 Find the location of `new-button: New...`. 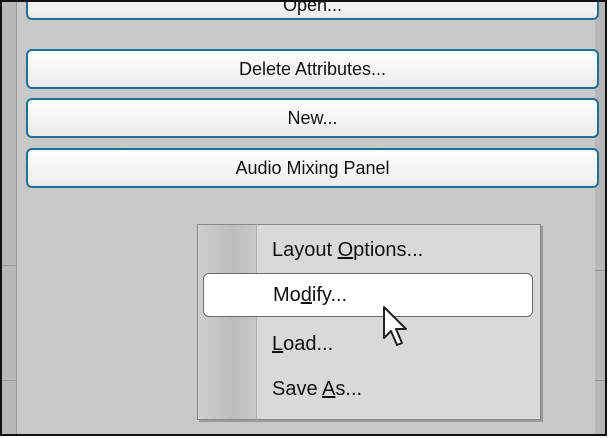

new-button: New... is located at coordinates (312, 118).